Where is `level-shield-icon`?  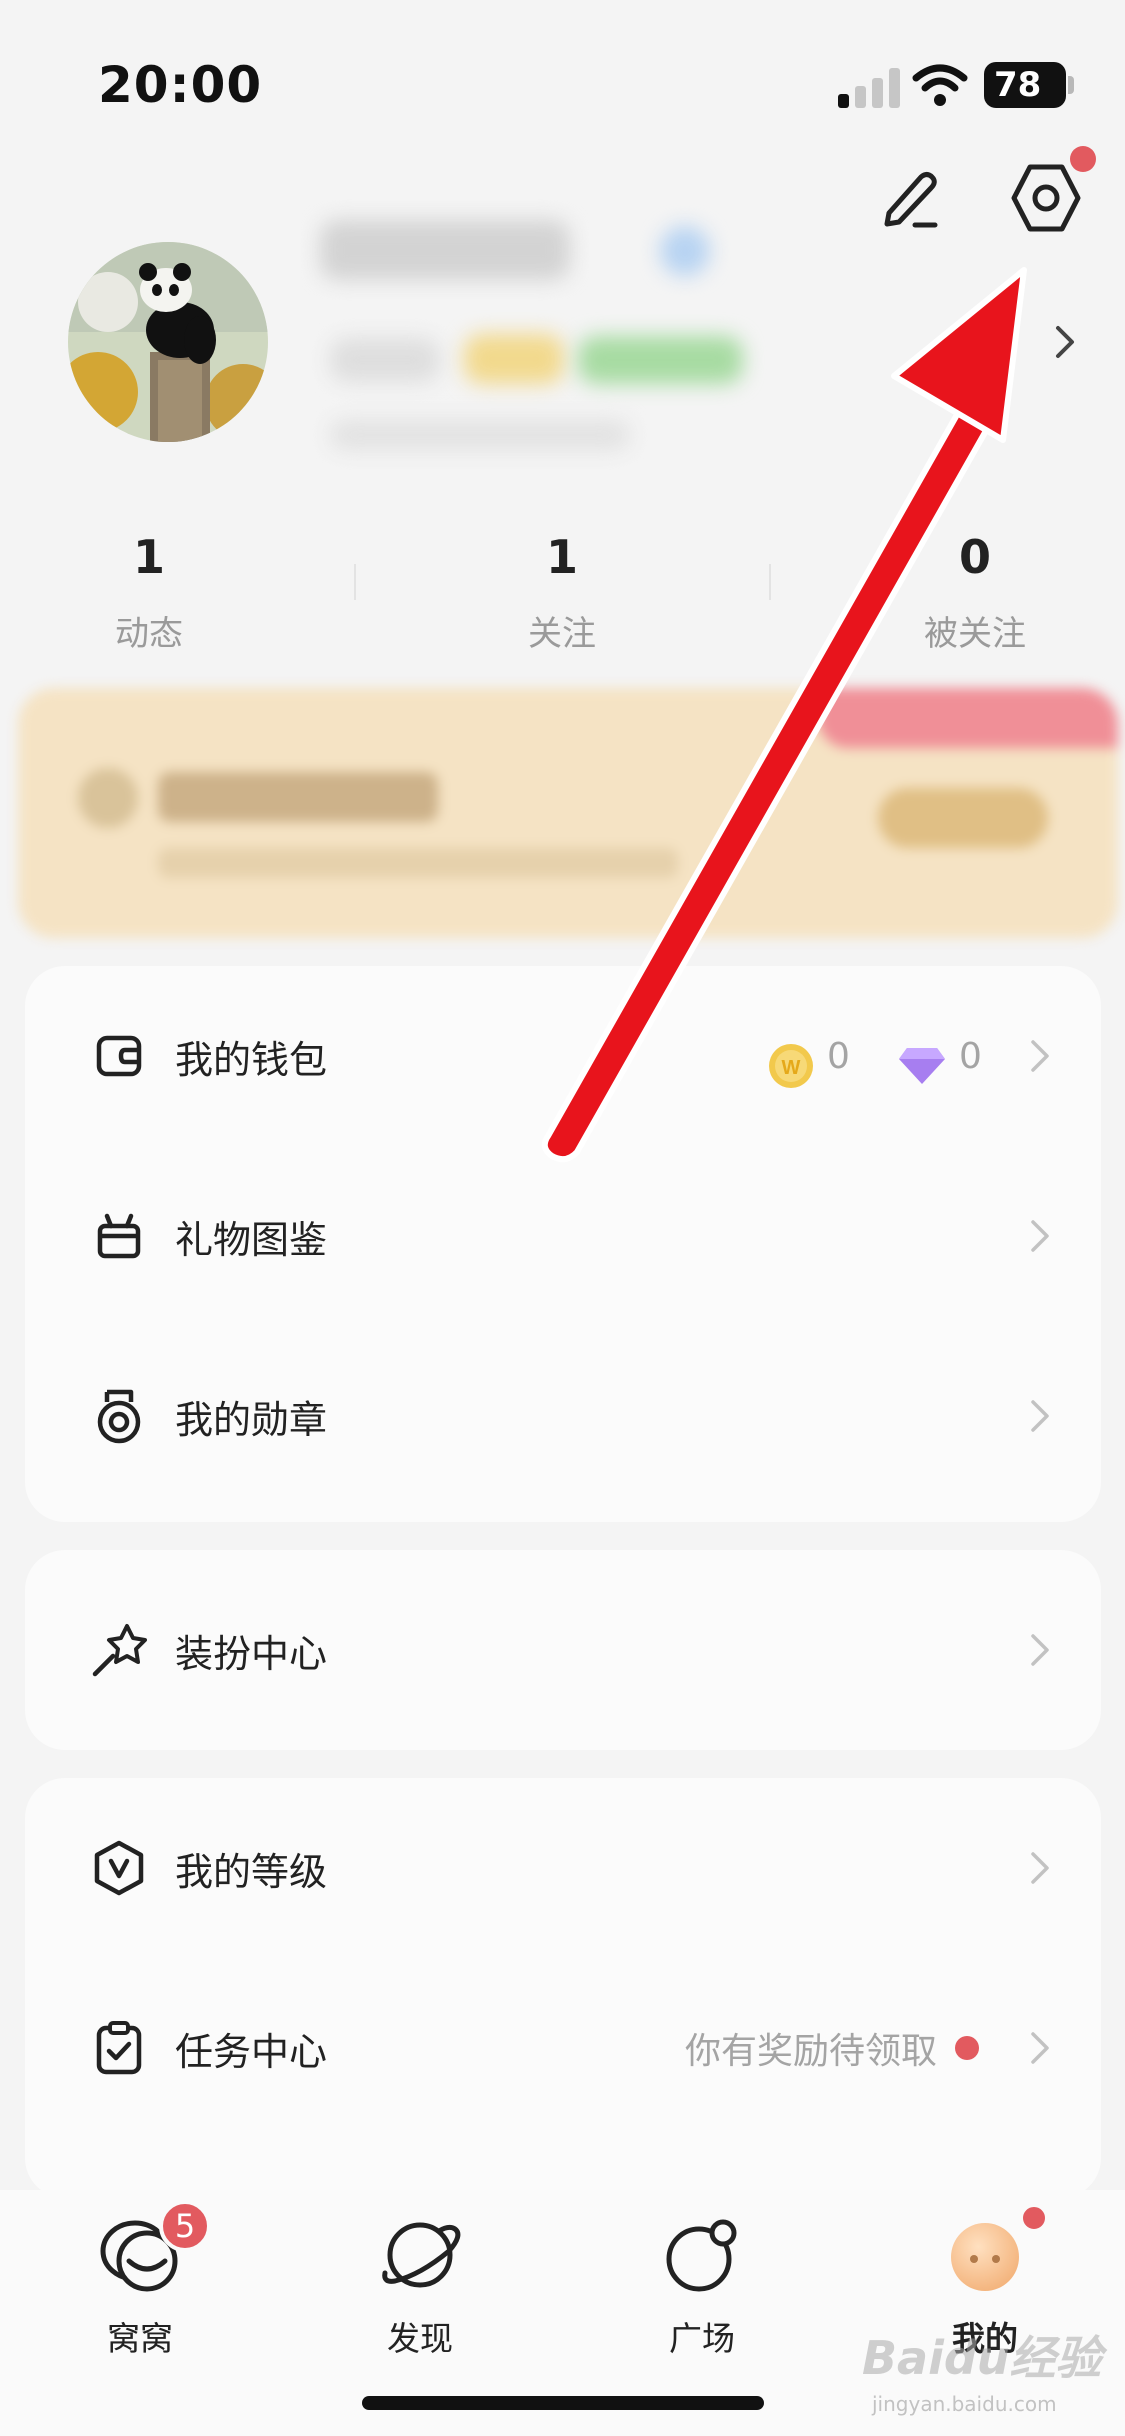 level-shield-icon is located at coordinates (119, 1868).